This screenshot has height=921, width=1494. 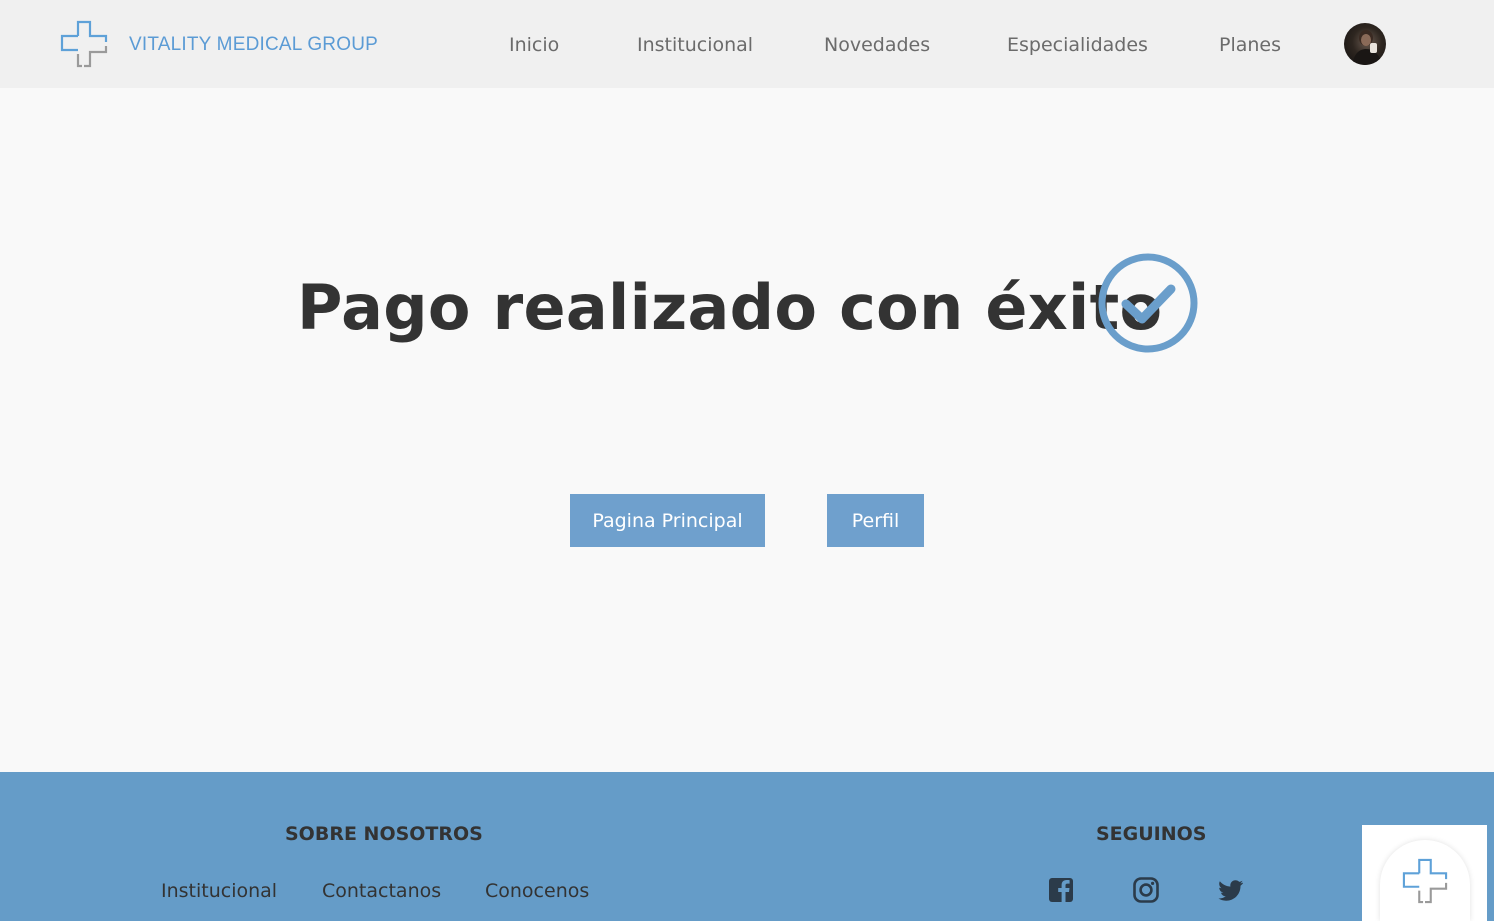 What do you see at coordinates (730, 307) in the screenshot?
I see `payment-success-title: Pago realizado con éxito` at bounding box center [730, 307].